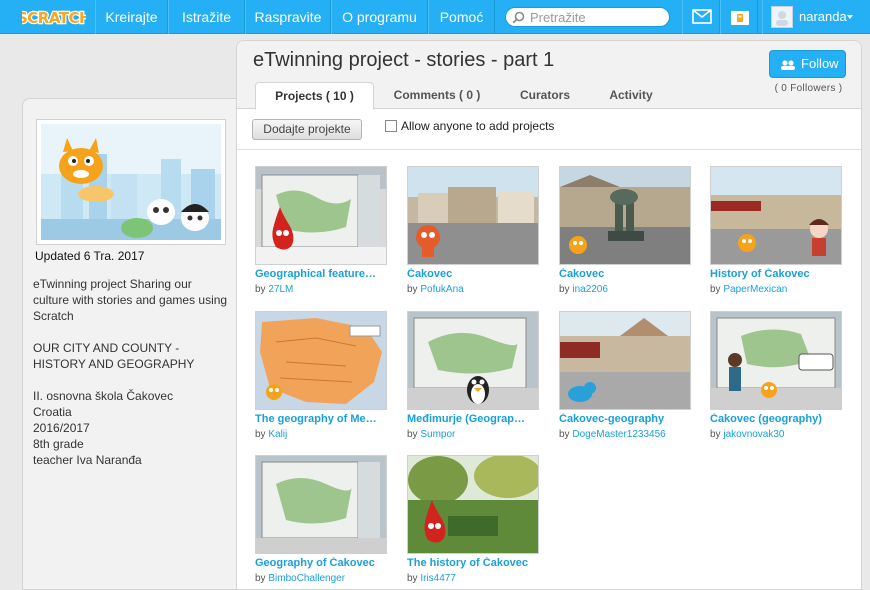 The width and height of the screenshot is (870, 590). Describe the element at coordinates (597, 17) in the screenshot. I see `search-input` at that location.